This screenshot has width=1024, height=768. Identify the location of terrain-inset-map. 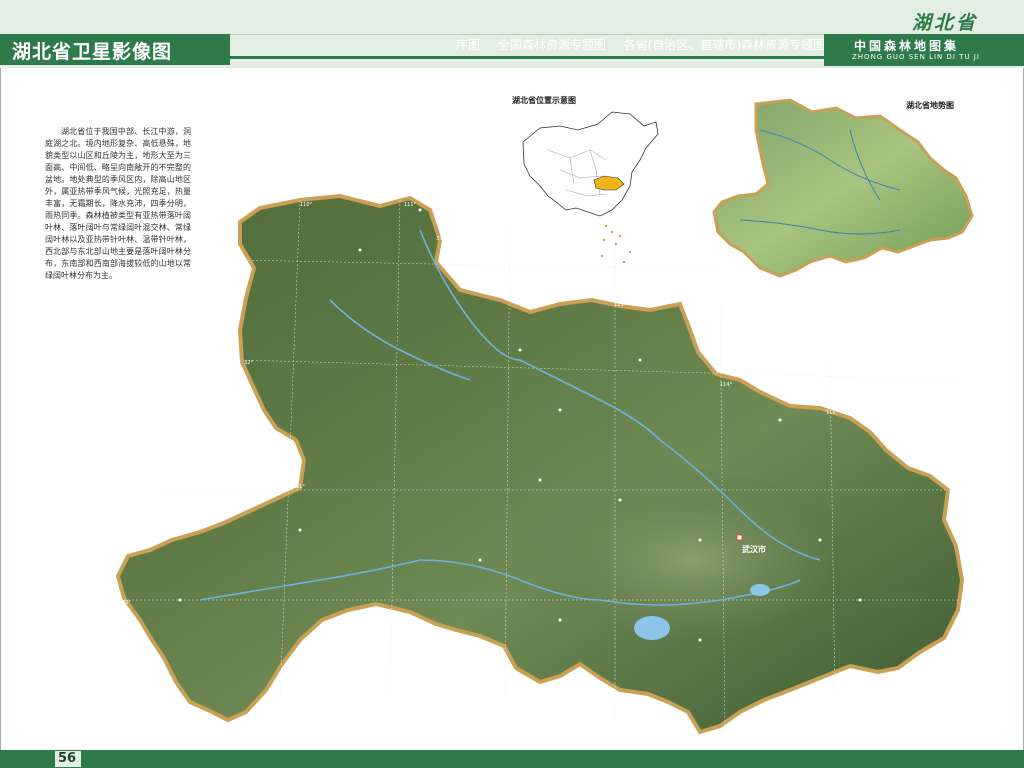
(843, 188).